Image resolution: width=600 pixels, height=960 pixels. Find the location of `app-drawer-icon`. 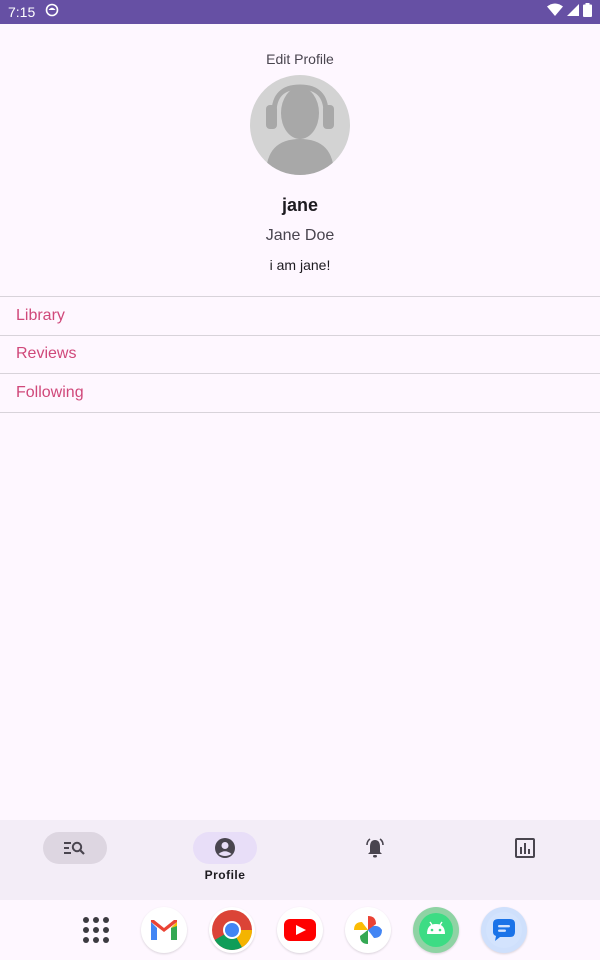

app-drawer-icon is located at coordinates (96, 930).